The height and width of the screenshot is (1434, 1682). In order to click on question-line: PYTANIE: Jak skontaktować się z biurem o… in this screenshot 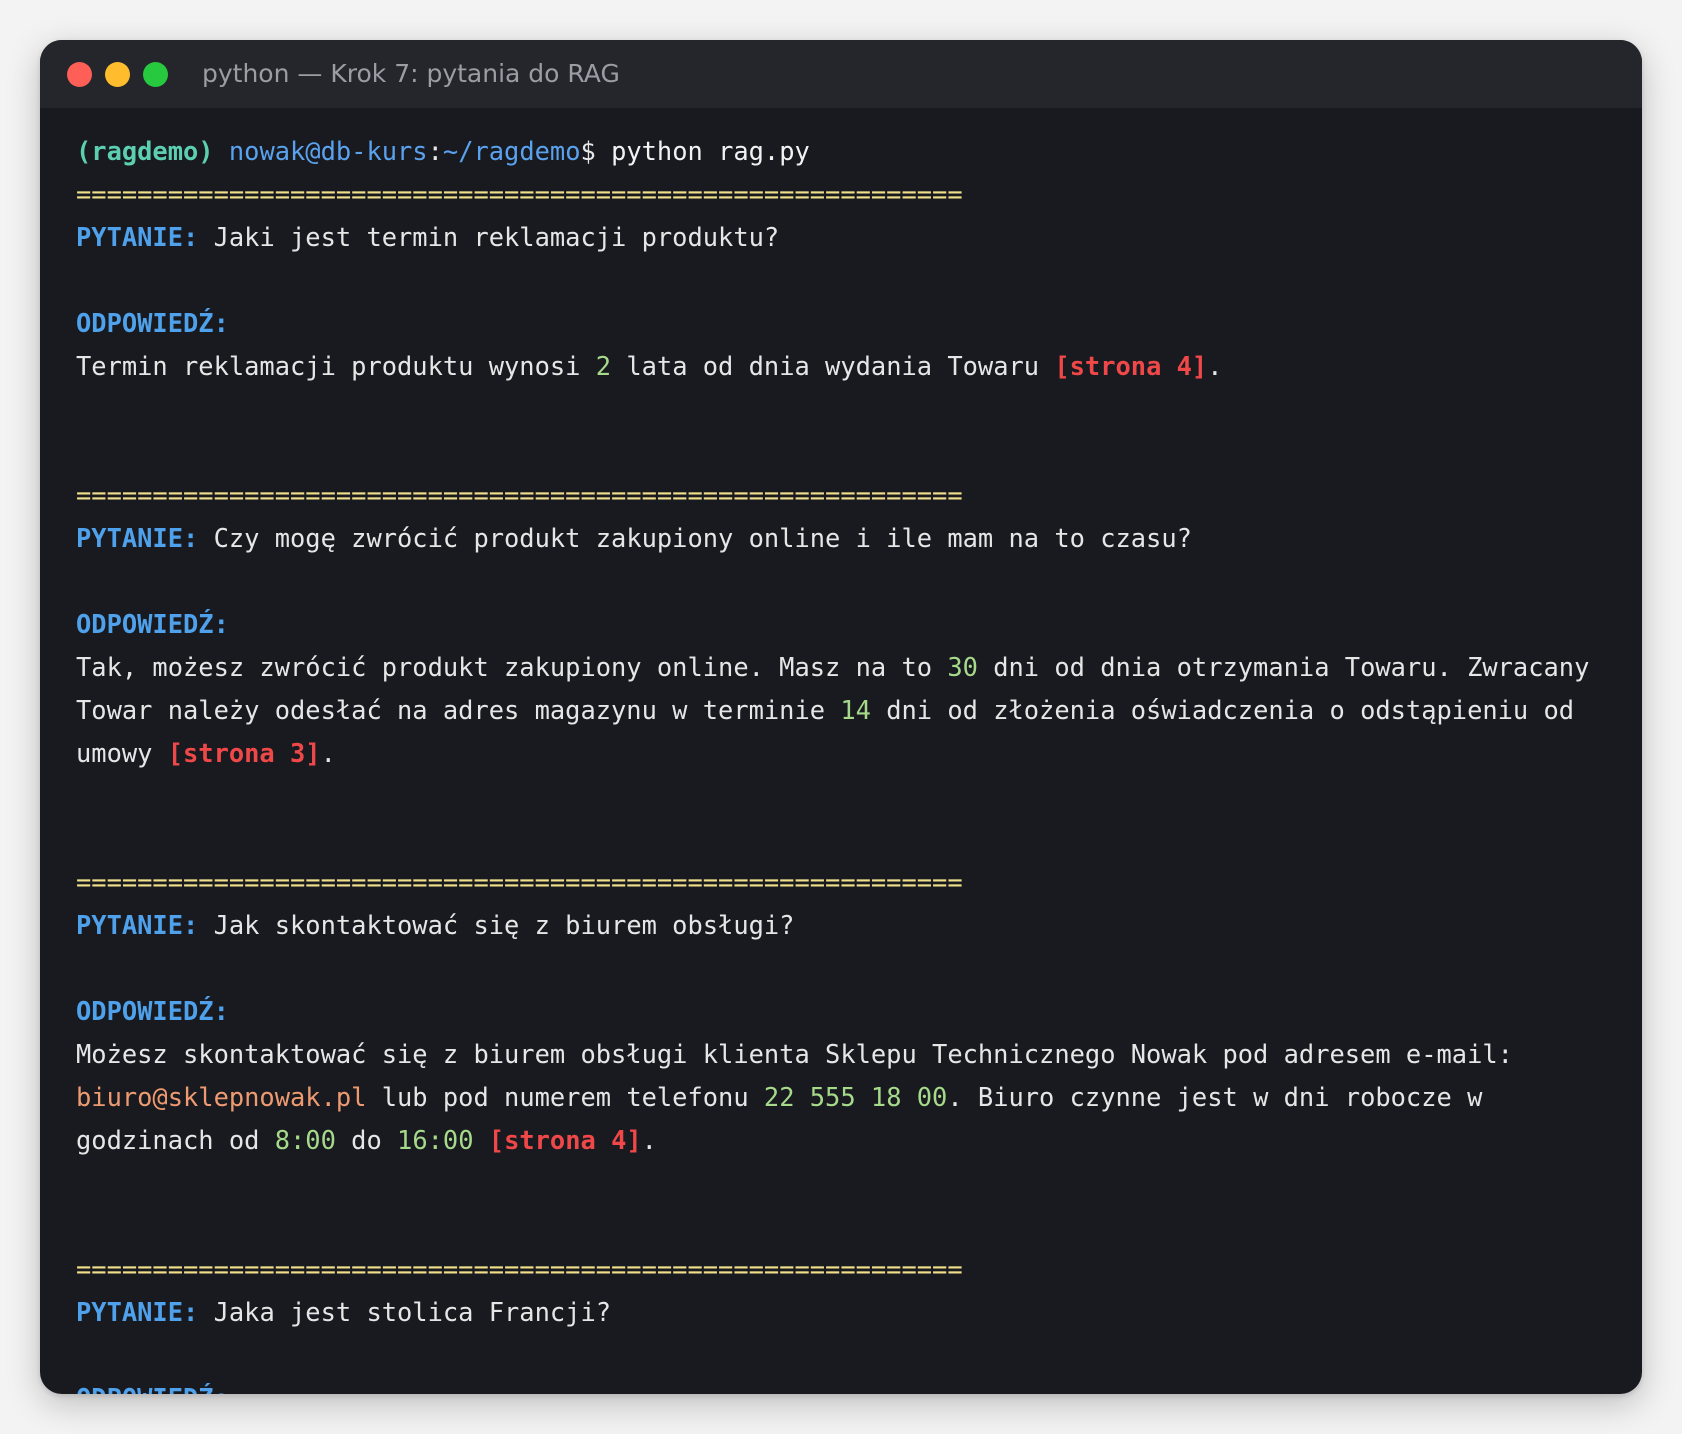, I will do `click(844, 925)`.